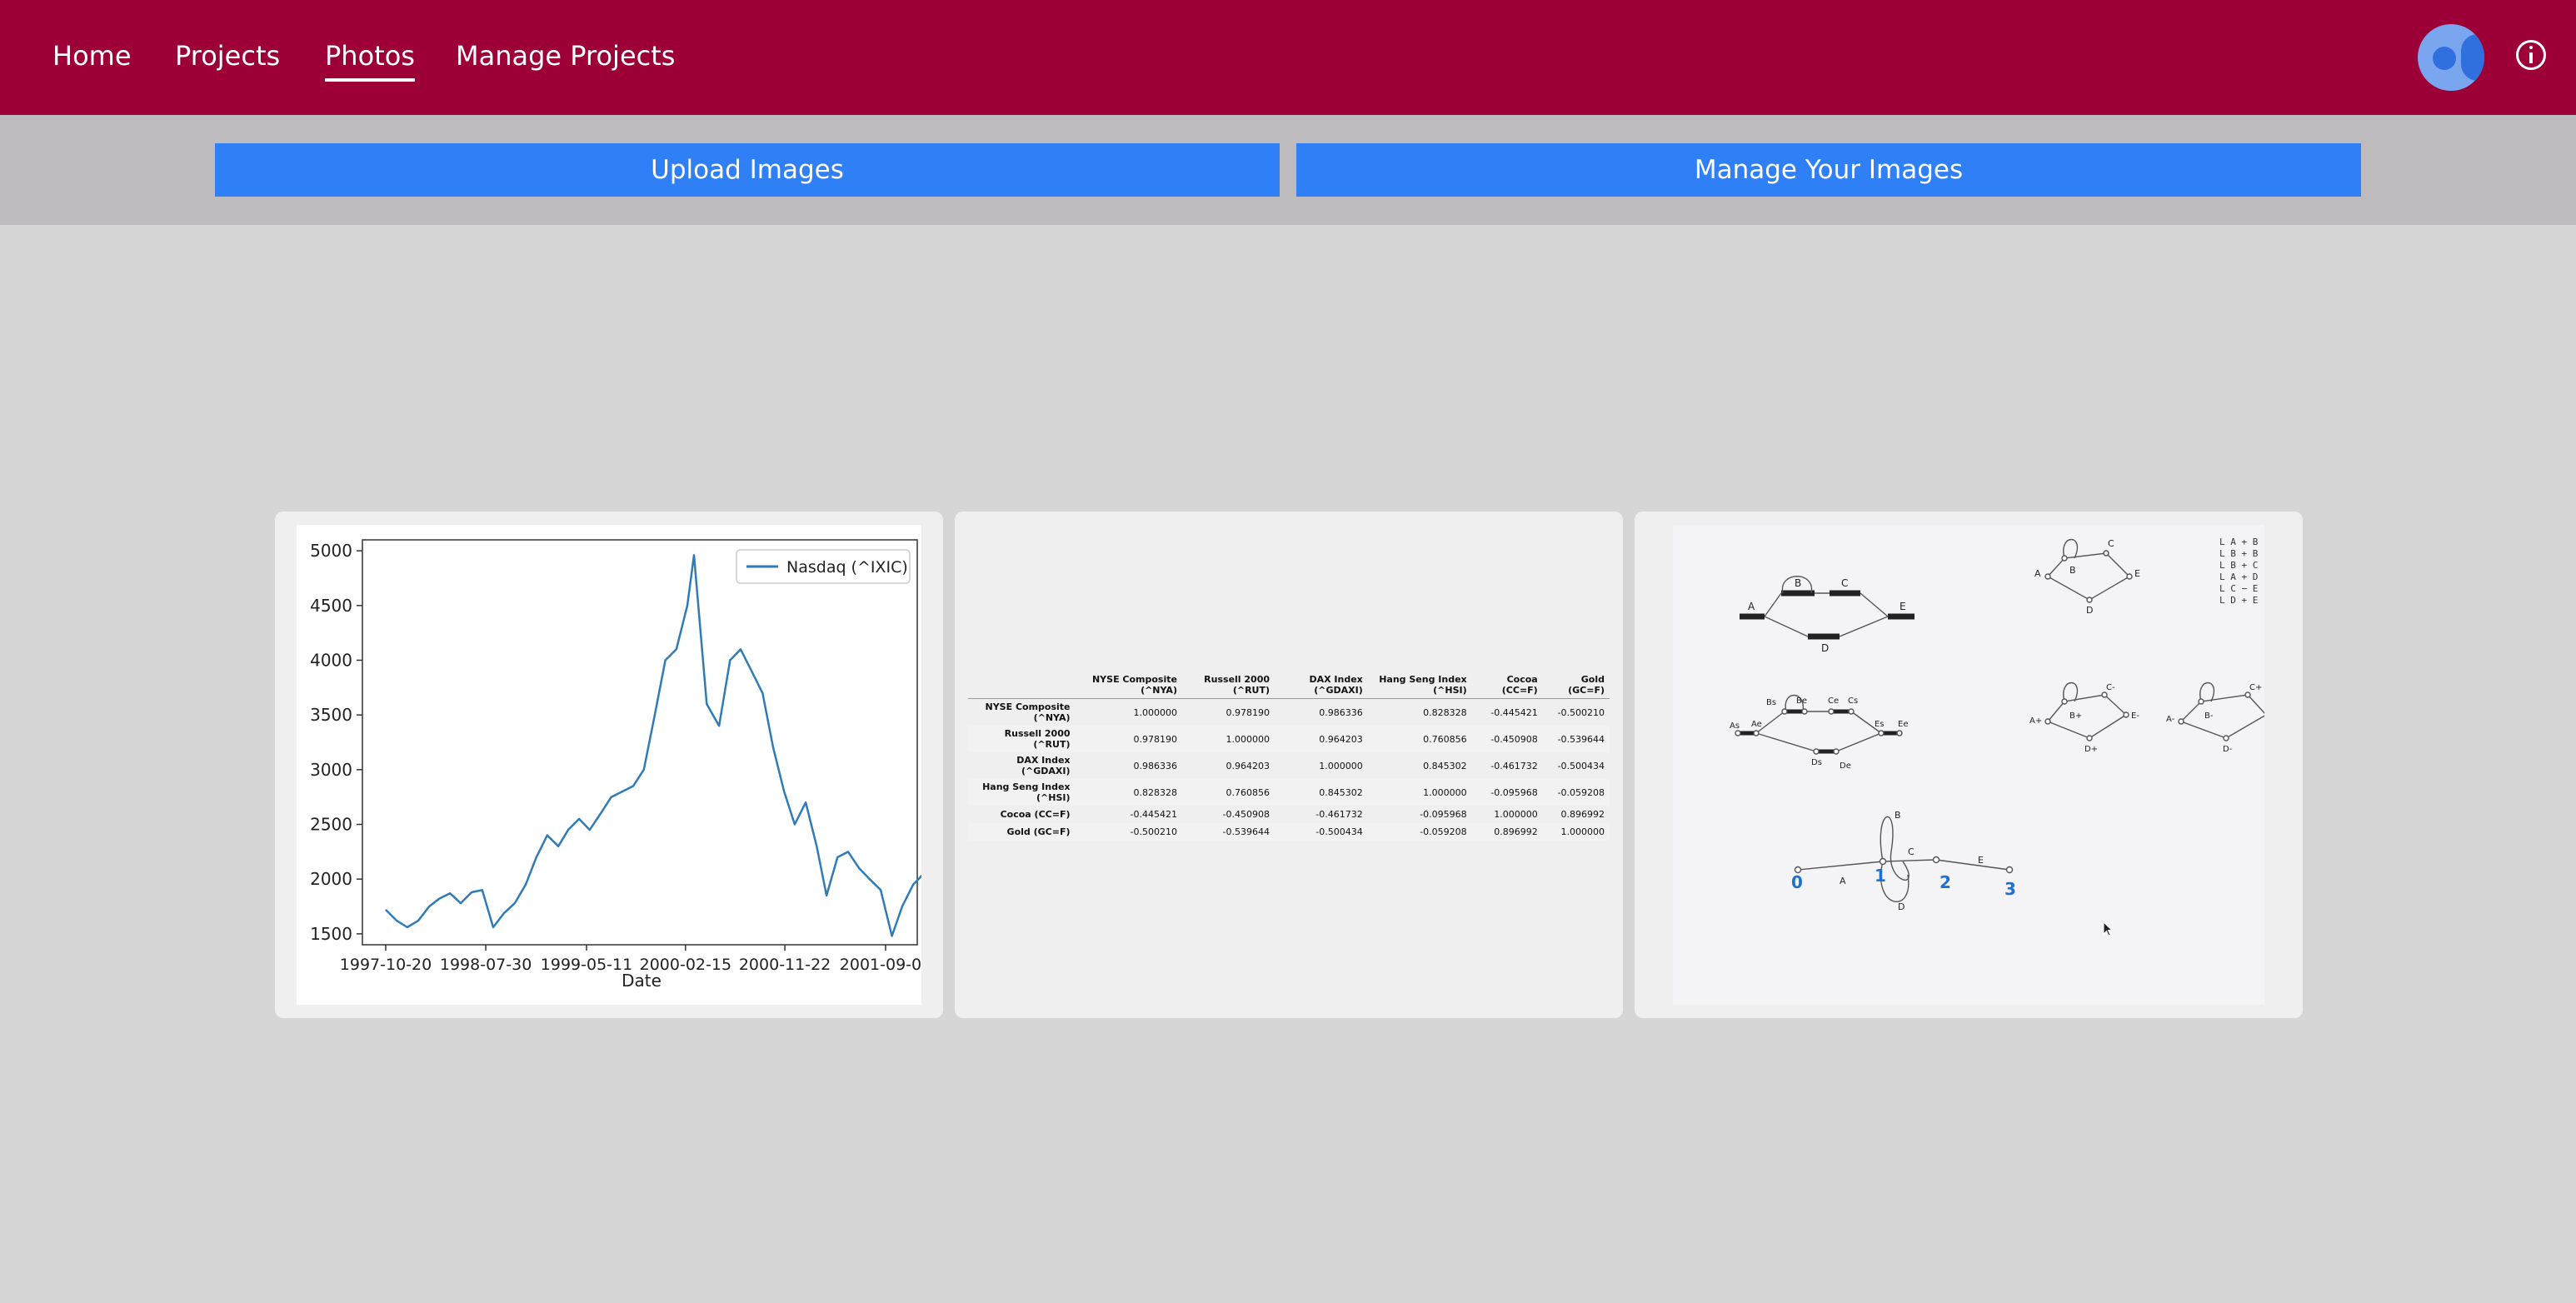 This screenshot has width=2576, height=1303. What do you see at coordinates (640, 743) in the screenshot?
I see `plot-area` at bounding box center [640, 743].